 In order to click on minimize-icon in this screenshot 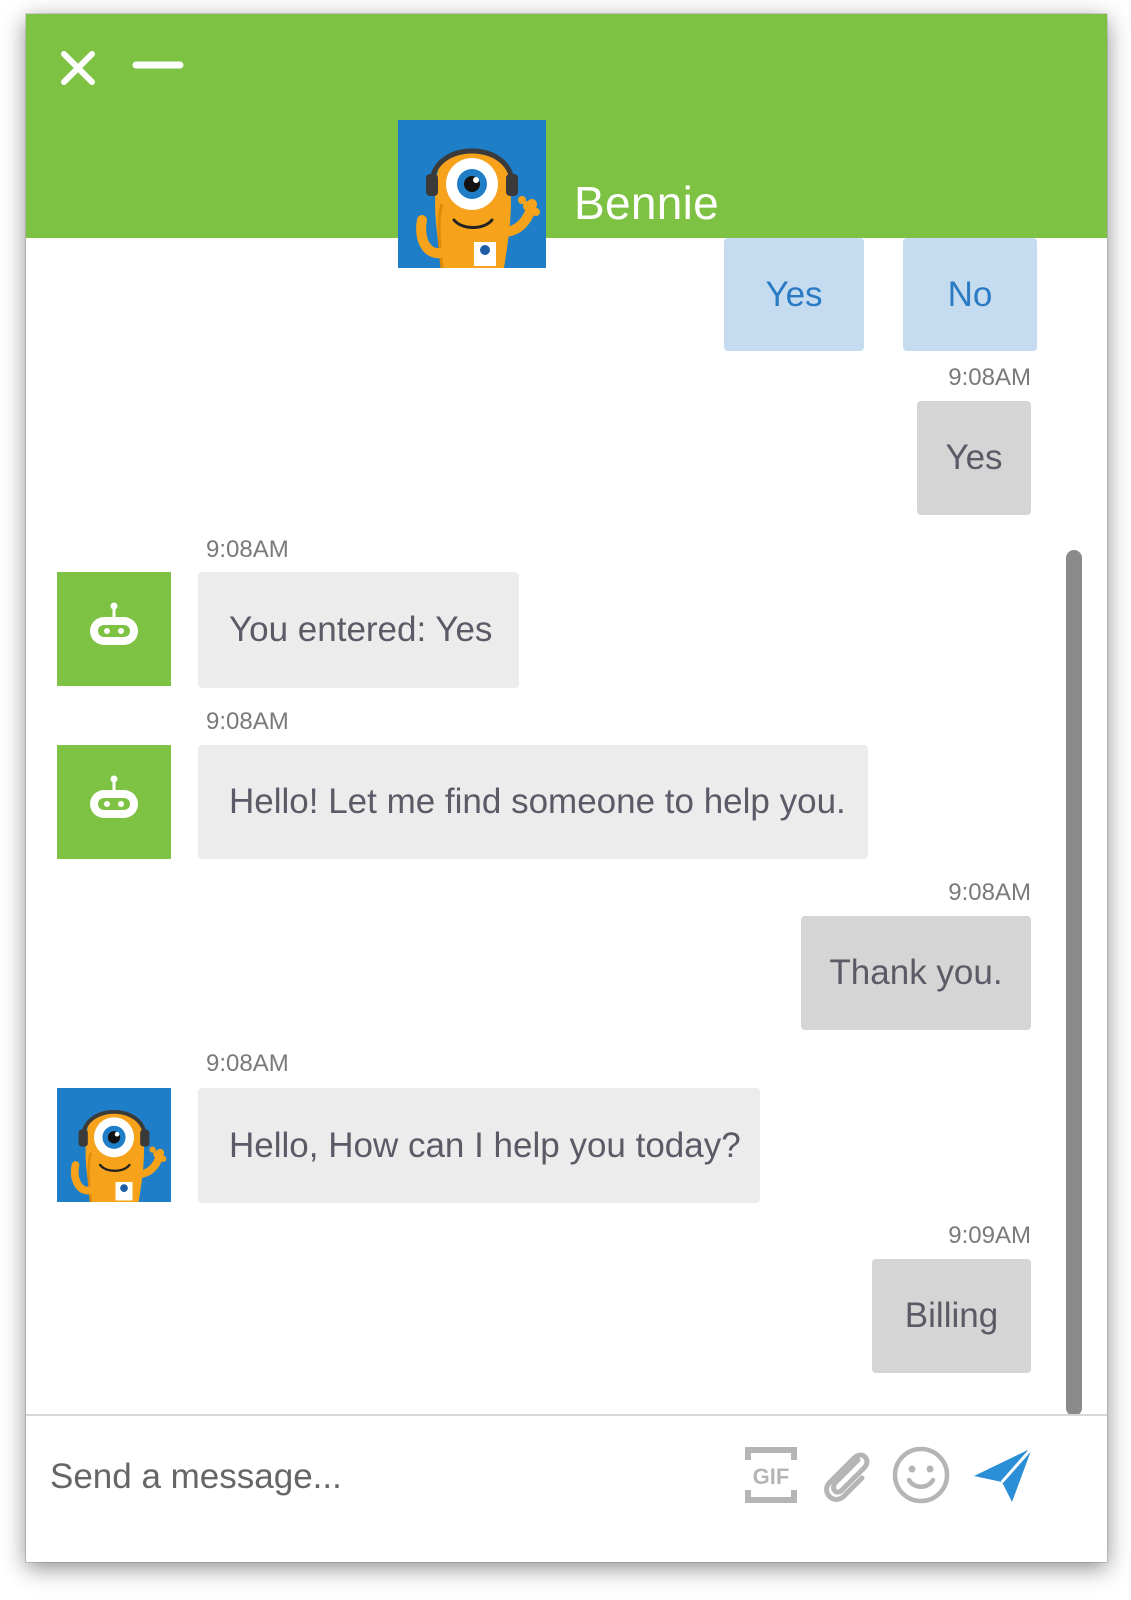, I will do `click(158, 65)`.